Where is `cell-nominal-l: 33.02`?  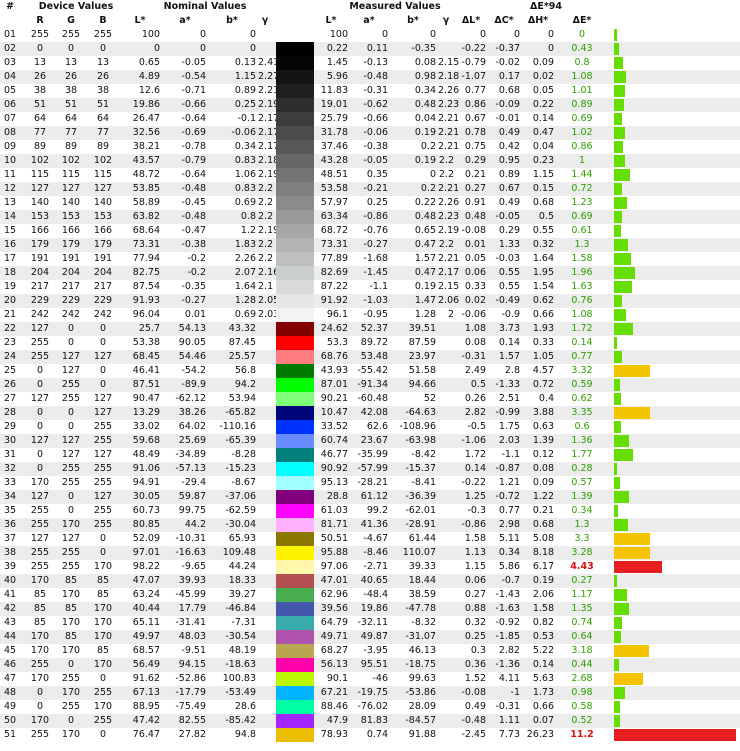
cell-nominal-l: 33.02 is located at coordinates (146, 426).